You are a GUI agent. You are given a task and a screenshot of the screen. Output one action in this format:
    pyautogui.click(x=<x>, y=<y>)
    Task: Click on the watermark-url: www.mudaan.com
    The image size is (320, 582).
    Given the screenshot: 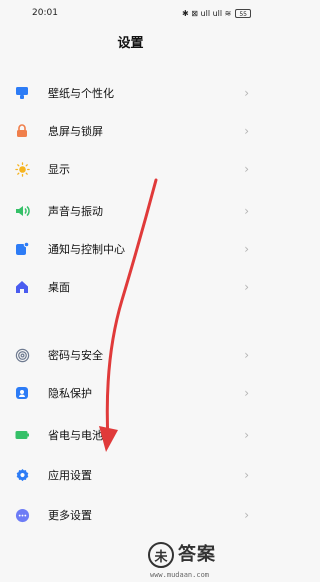 What is the action you would take?
    pyautogui.click(x=180, y=575)
    